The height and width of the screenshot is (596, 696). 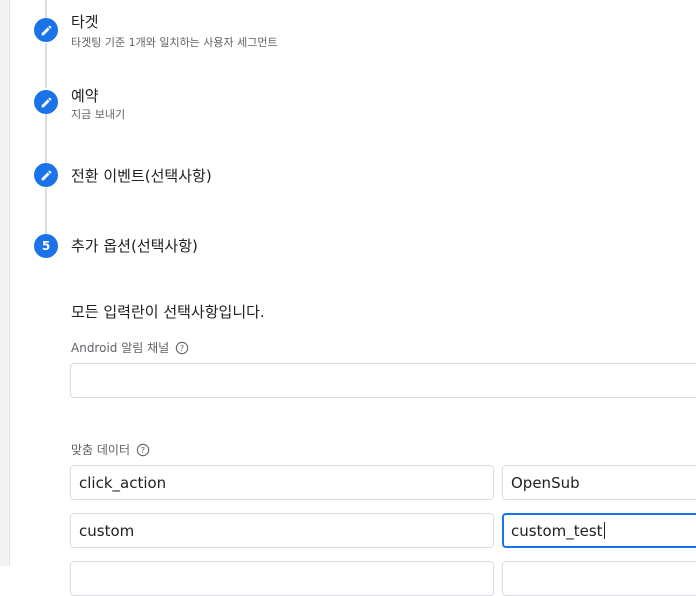 I want to click on android-channel-label-text: Android 알림 채널, so click(x=120, y=348).